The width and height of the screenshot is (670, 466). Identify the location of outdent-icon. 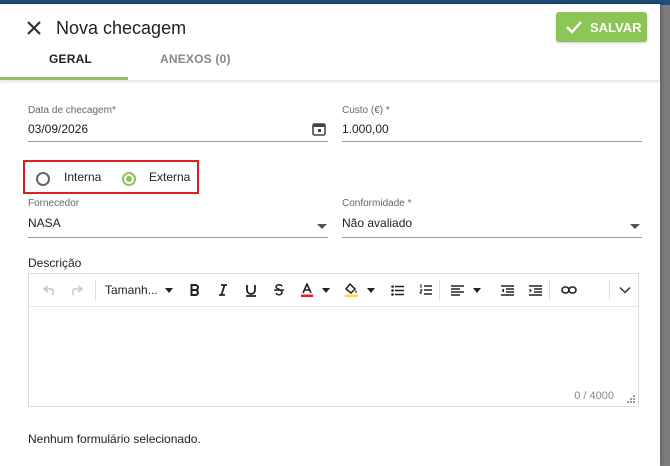
(507, 290).